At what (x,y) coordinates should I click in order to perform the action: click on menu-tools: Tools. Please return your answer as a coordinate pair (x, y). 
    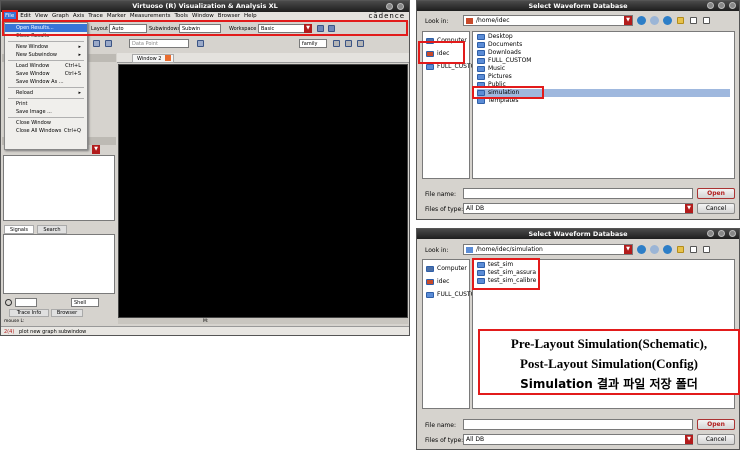
    Looking at the image, I should click on (181, 16).